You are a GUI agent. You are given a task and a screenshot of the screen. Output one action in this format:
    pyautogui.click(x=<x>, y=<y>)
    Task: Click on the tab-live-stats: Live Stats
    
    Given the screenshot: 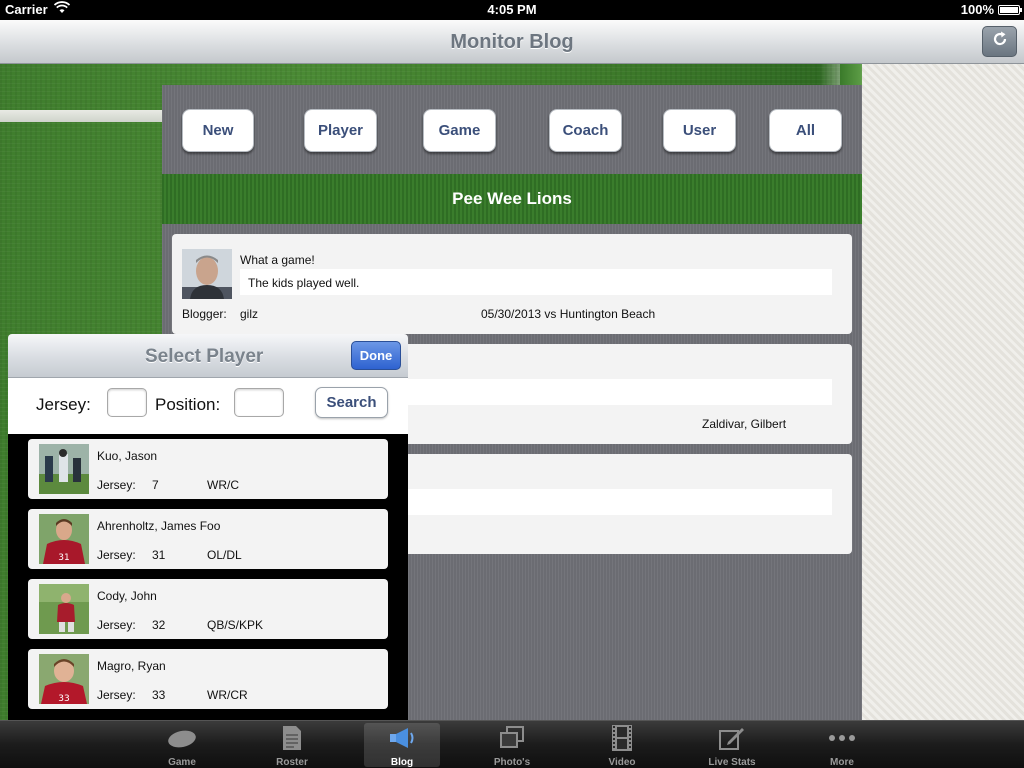 What is the action you would take?
    pyautogui.click(x=732, y=745)
    